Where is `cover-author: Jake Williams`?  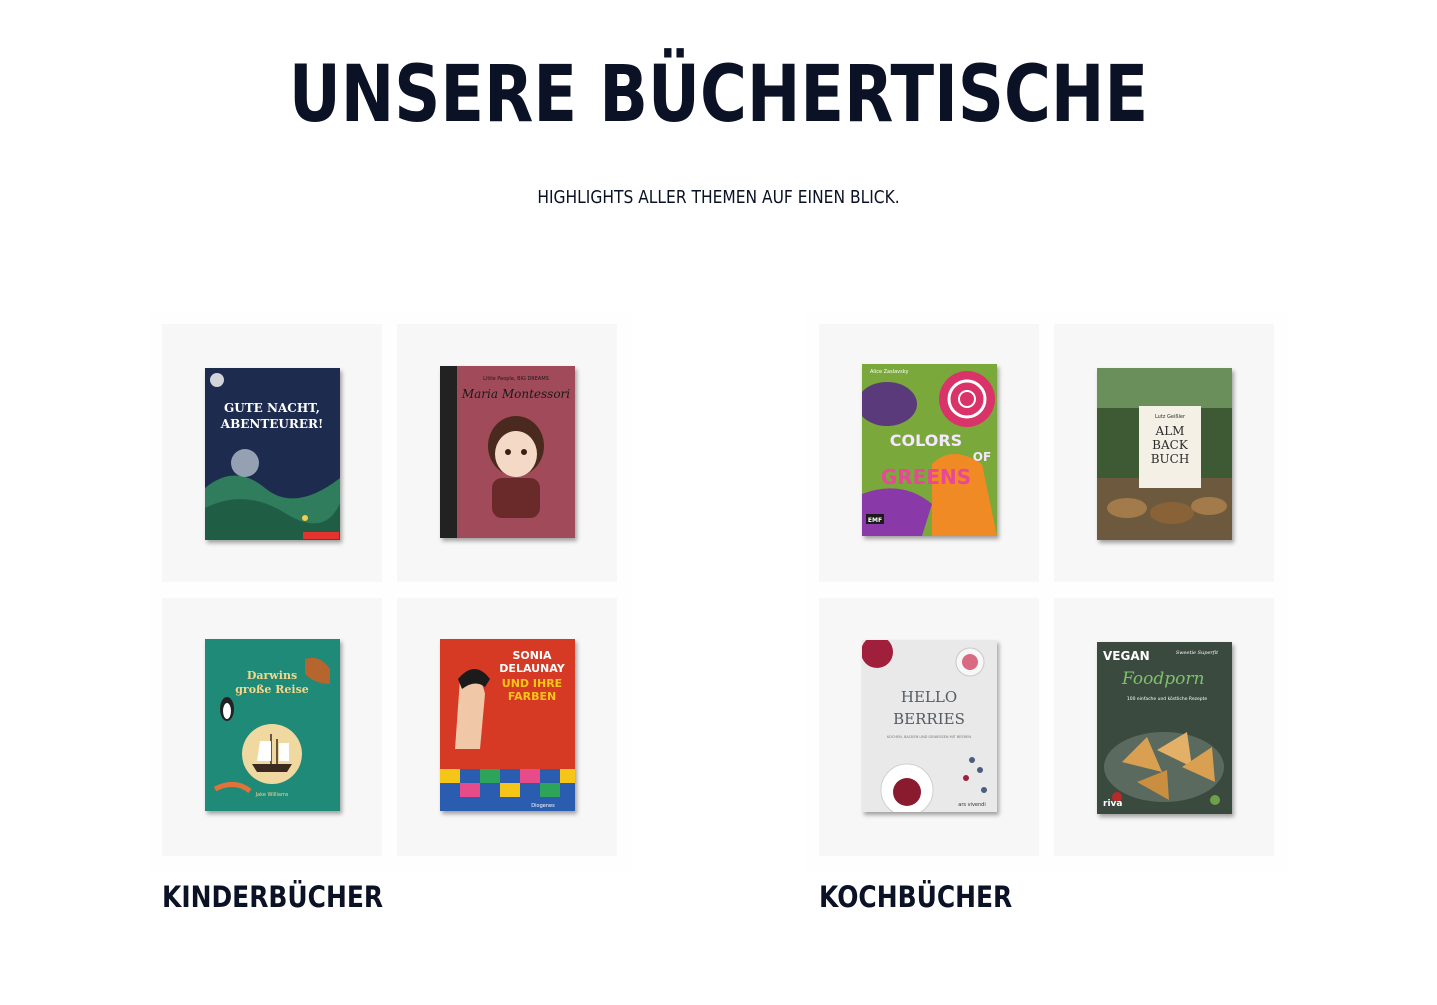
cover-author: Jake Williams is located at coordinates (272, 795).